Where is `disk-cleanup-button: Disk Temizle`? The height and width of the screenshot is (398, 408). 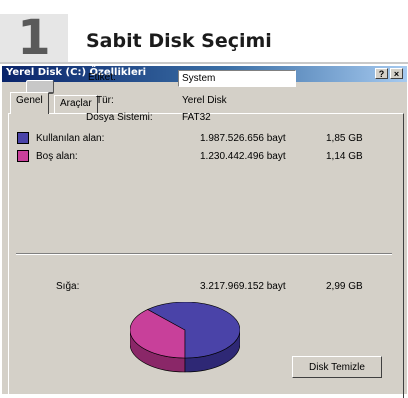 disk-cleanup-button: Disk Temizle is located at coordinates (337, 367).